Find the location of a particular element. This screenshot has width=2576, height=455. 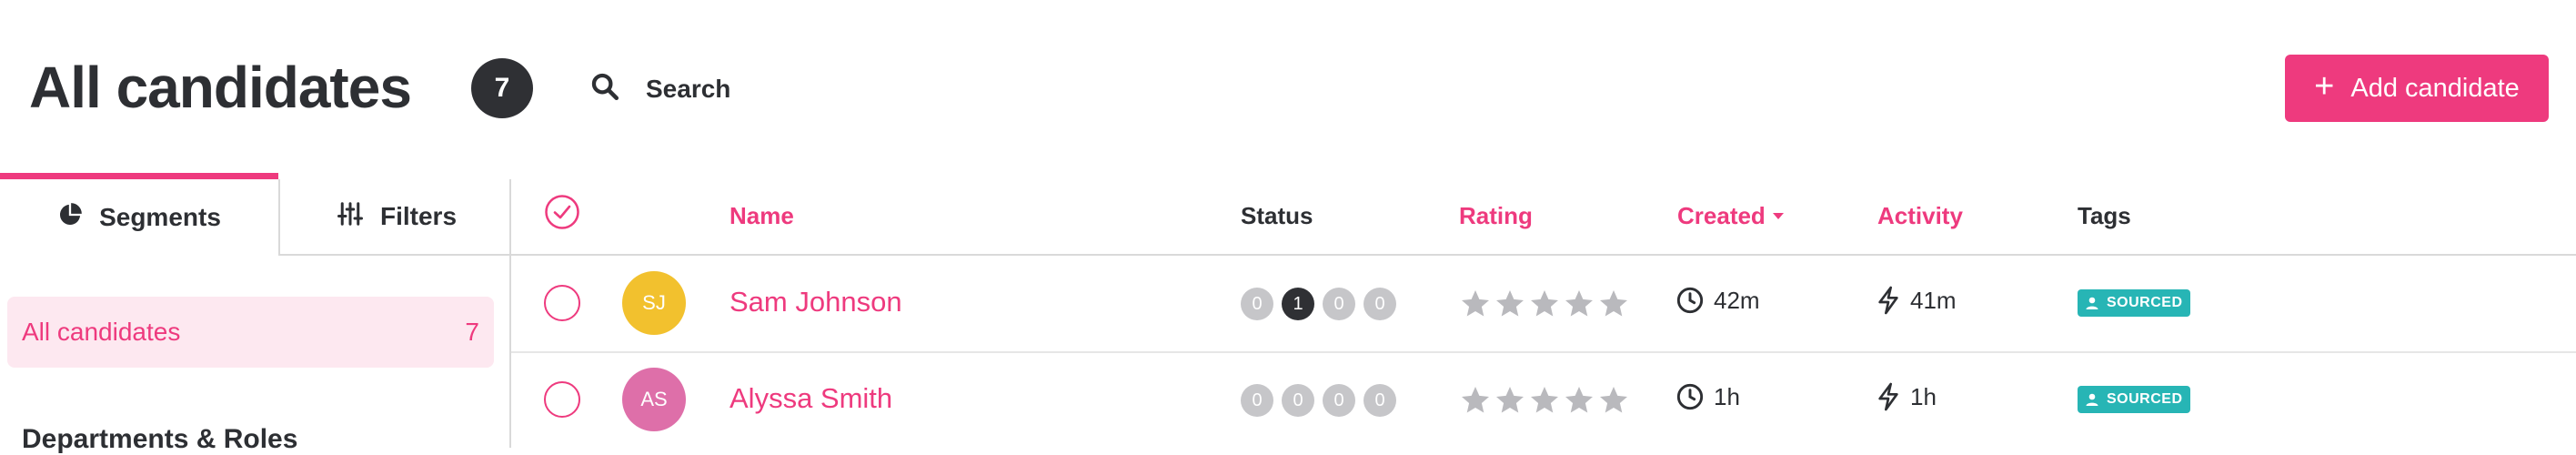

search-label: Search is located at coordinates (688, 89).